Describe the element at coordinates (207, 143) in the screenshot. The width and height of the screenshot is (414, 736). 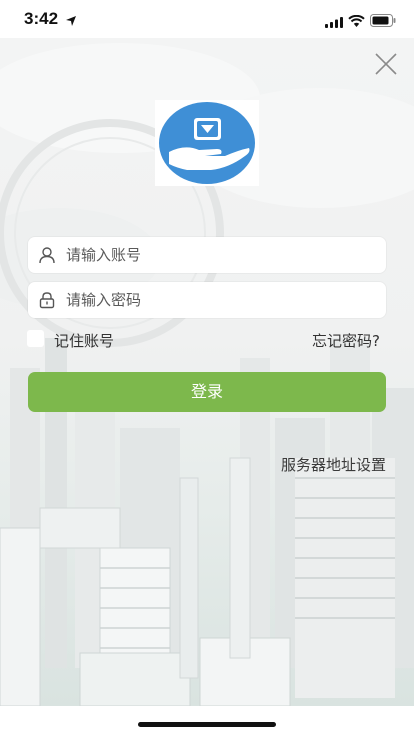
I see `app-logo` at that location.